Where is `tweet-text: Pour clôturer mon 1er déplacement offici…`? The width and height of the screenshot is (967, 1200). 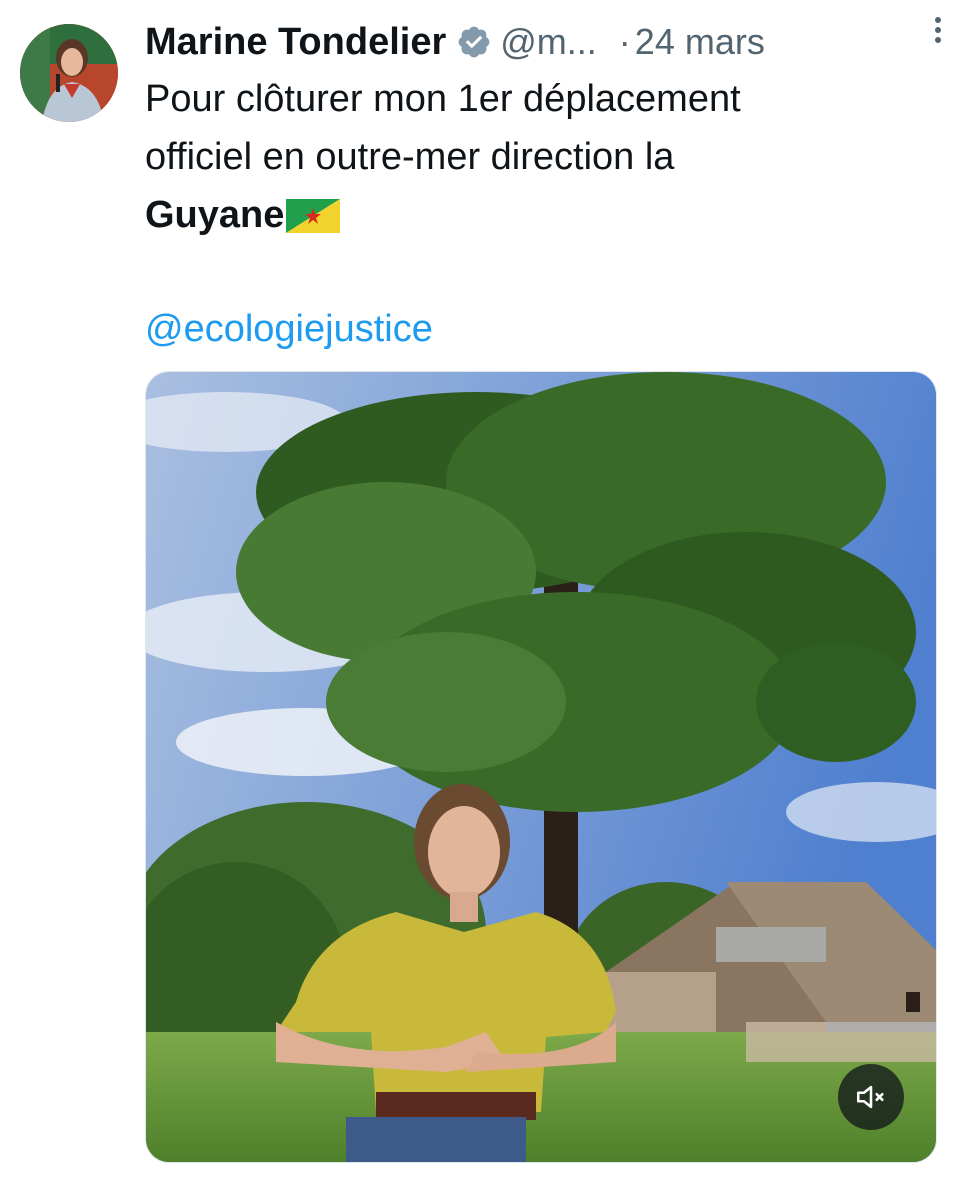 tweet-text: Pour clôturer mon 1er déplacement offici… is located at coordinates (540, 157).